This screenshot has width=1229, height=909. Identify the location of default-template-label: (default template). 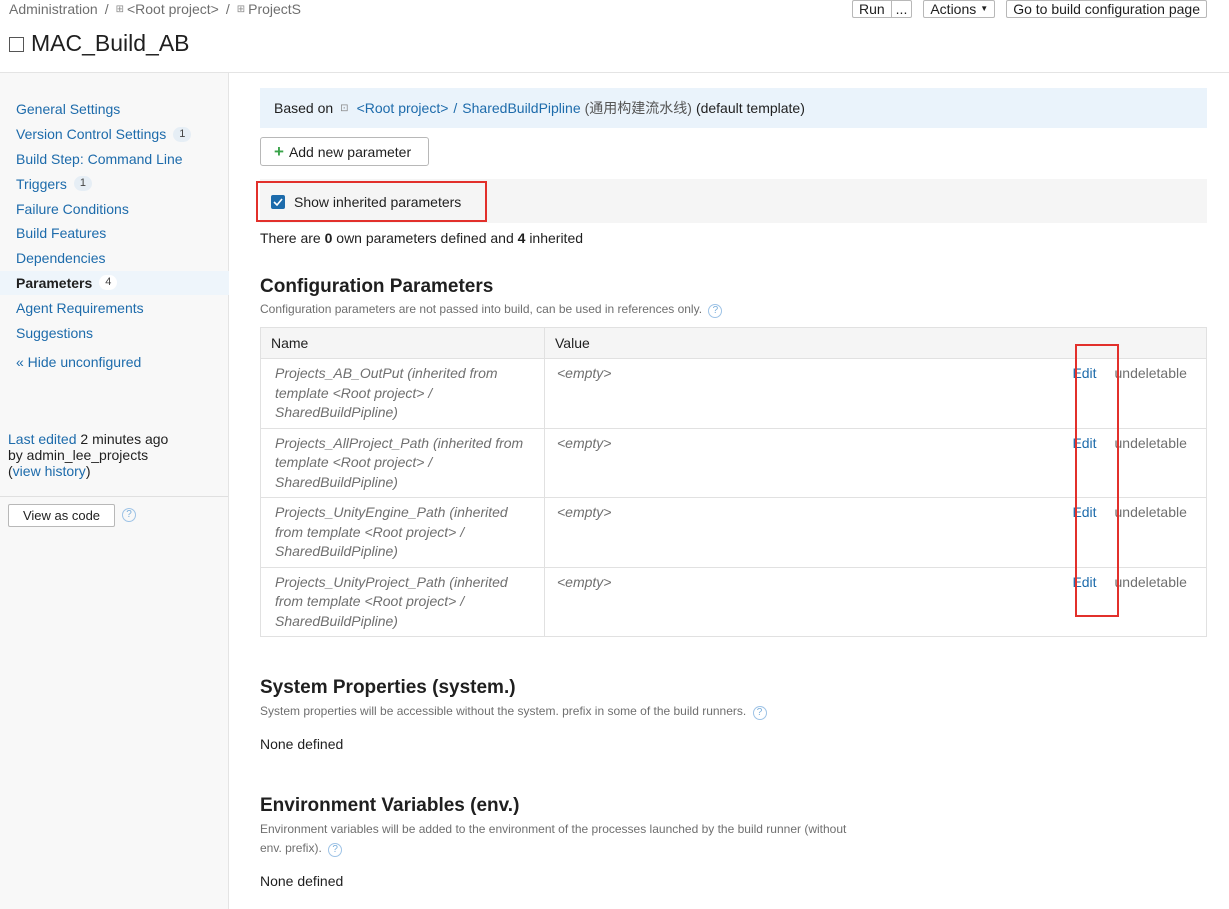
(750, 108).